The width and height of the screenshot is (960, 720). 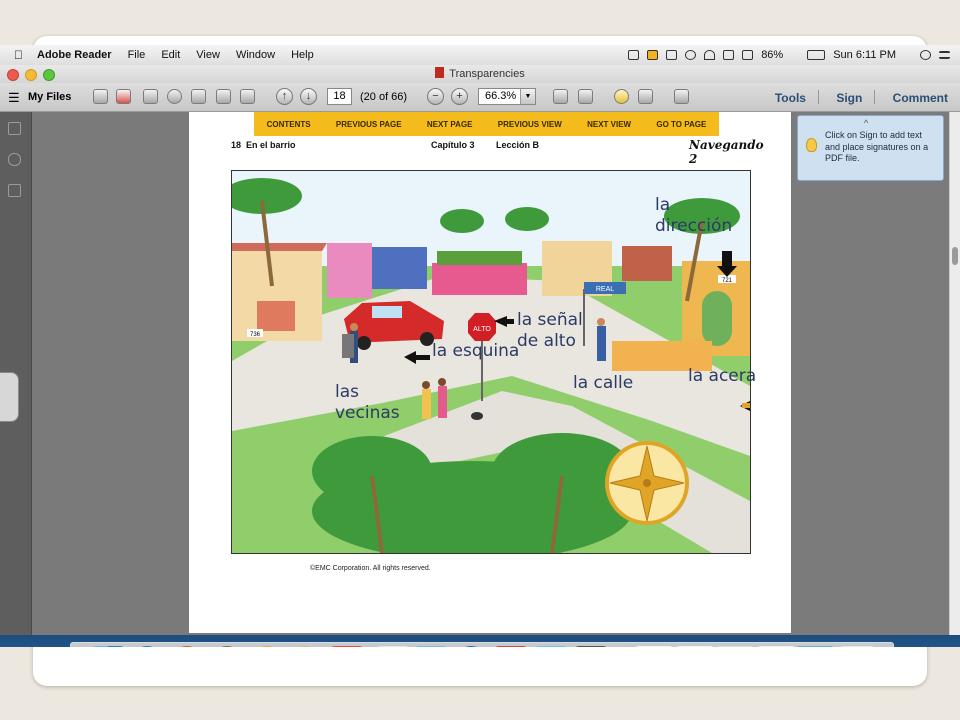 What do you see at coordinates (74, 55) in the screenshot?
I see `menu-app-name: Adobe Reader` at bounding box center [74, 55].